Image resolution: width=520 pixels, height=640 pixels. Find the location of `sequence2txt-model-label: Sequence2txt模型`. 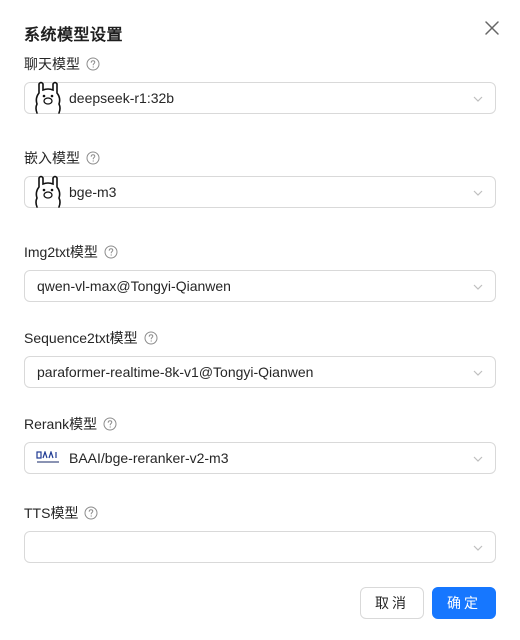

sequence2txt-model-label: Sequence2txt模型 is located at coordinates (91, 338).